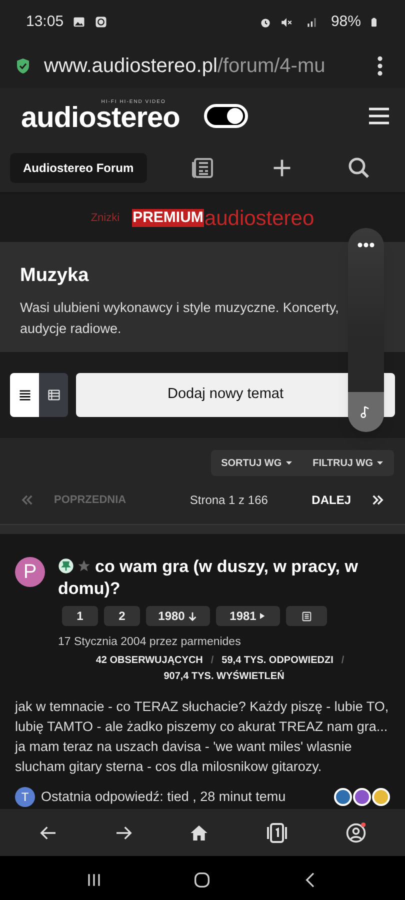  I want to click on shield-check-icon, so click(23, 66).